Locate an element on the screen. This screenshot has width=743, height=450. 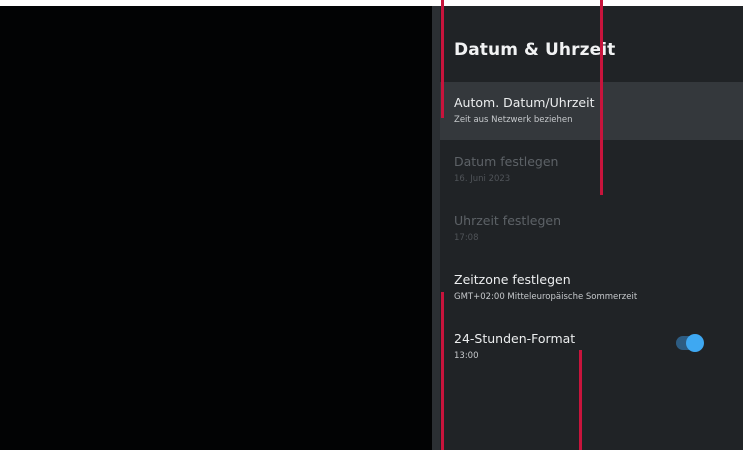
setting-label: Datum festlegen is located at coordinates (506, 161).